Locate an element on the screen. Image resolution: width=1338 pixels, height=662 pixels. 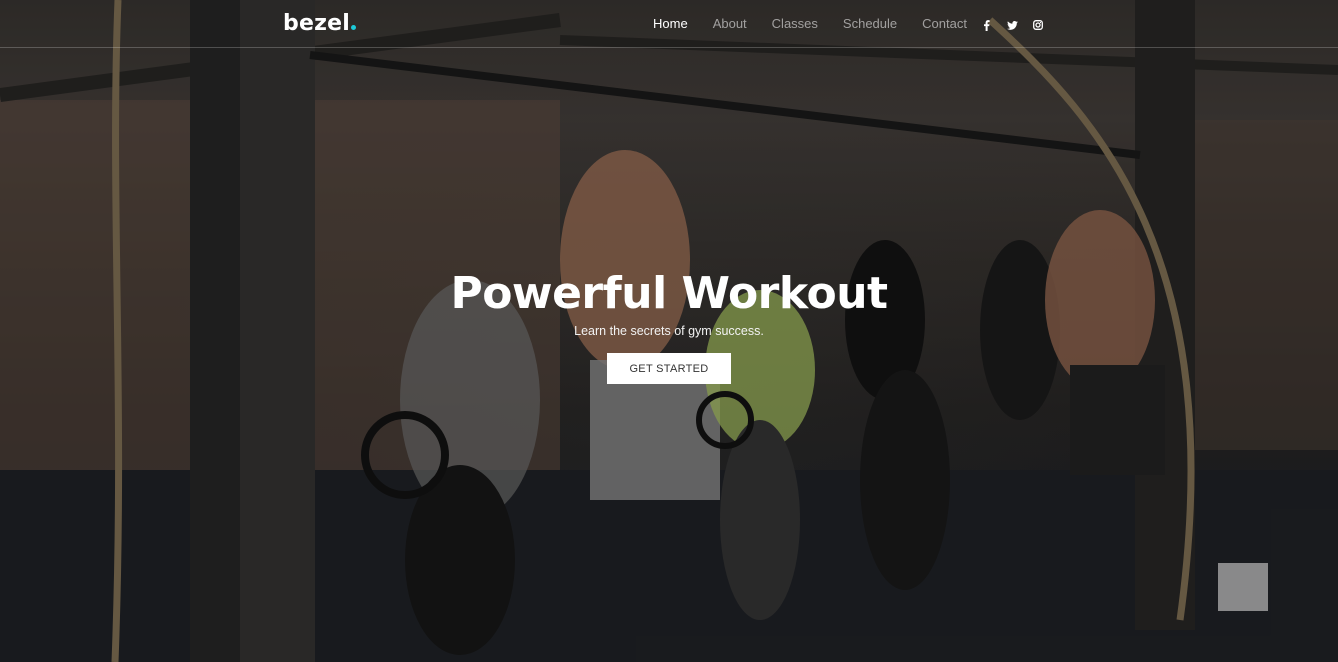
nav-link-schedule: Schedule is located at coordinates (870, 23).